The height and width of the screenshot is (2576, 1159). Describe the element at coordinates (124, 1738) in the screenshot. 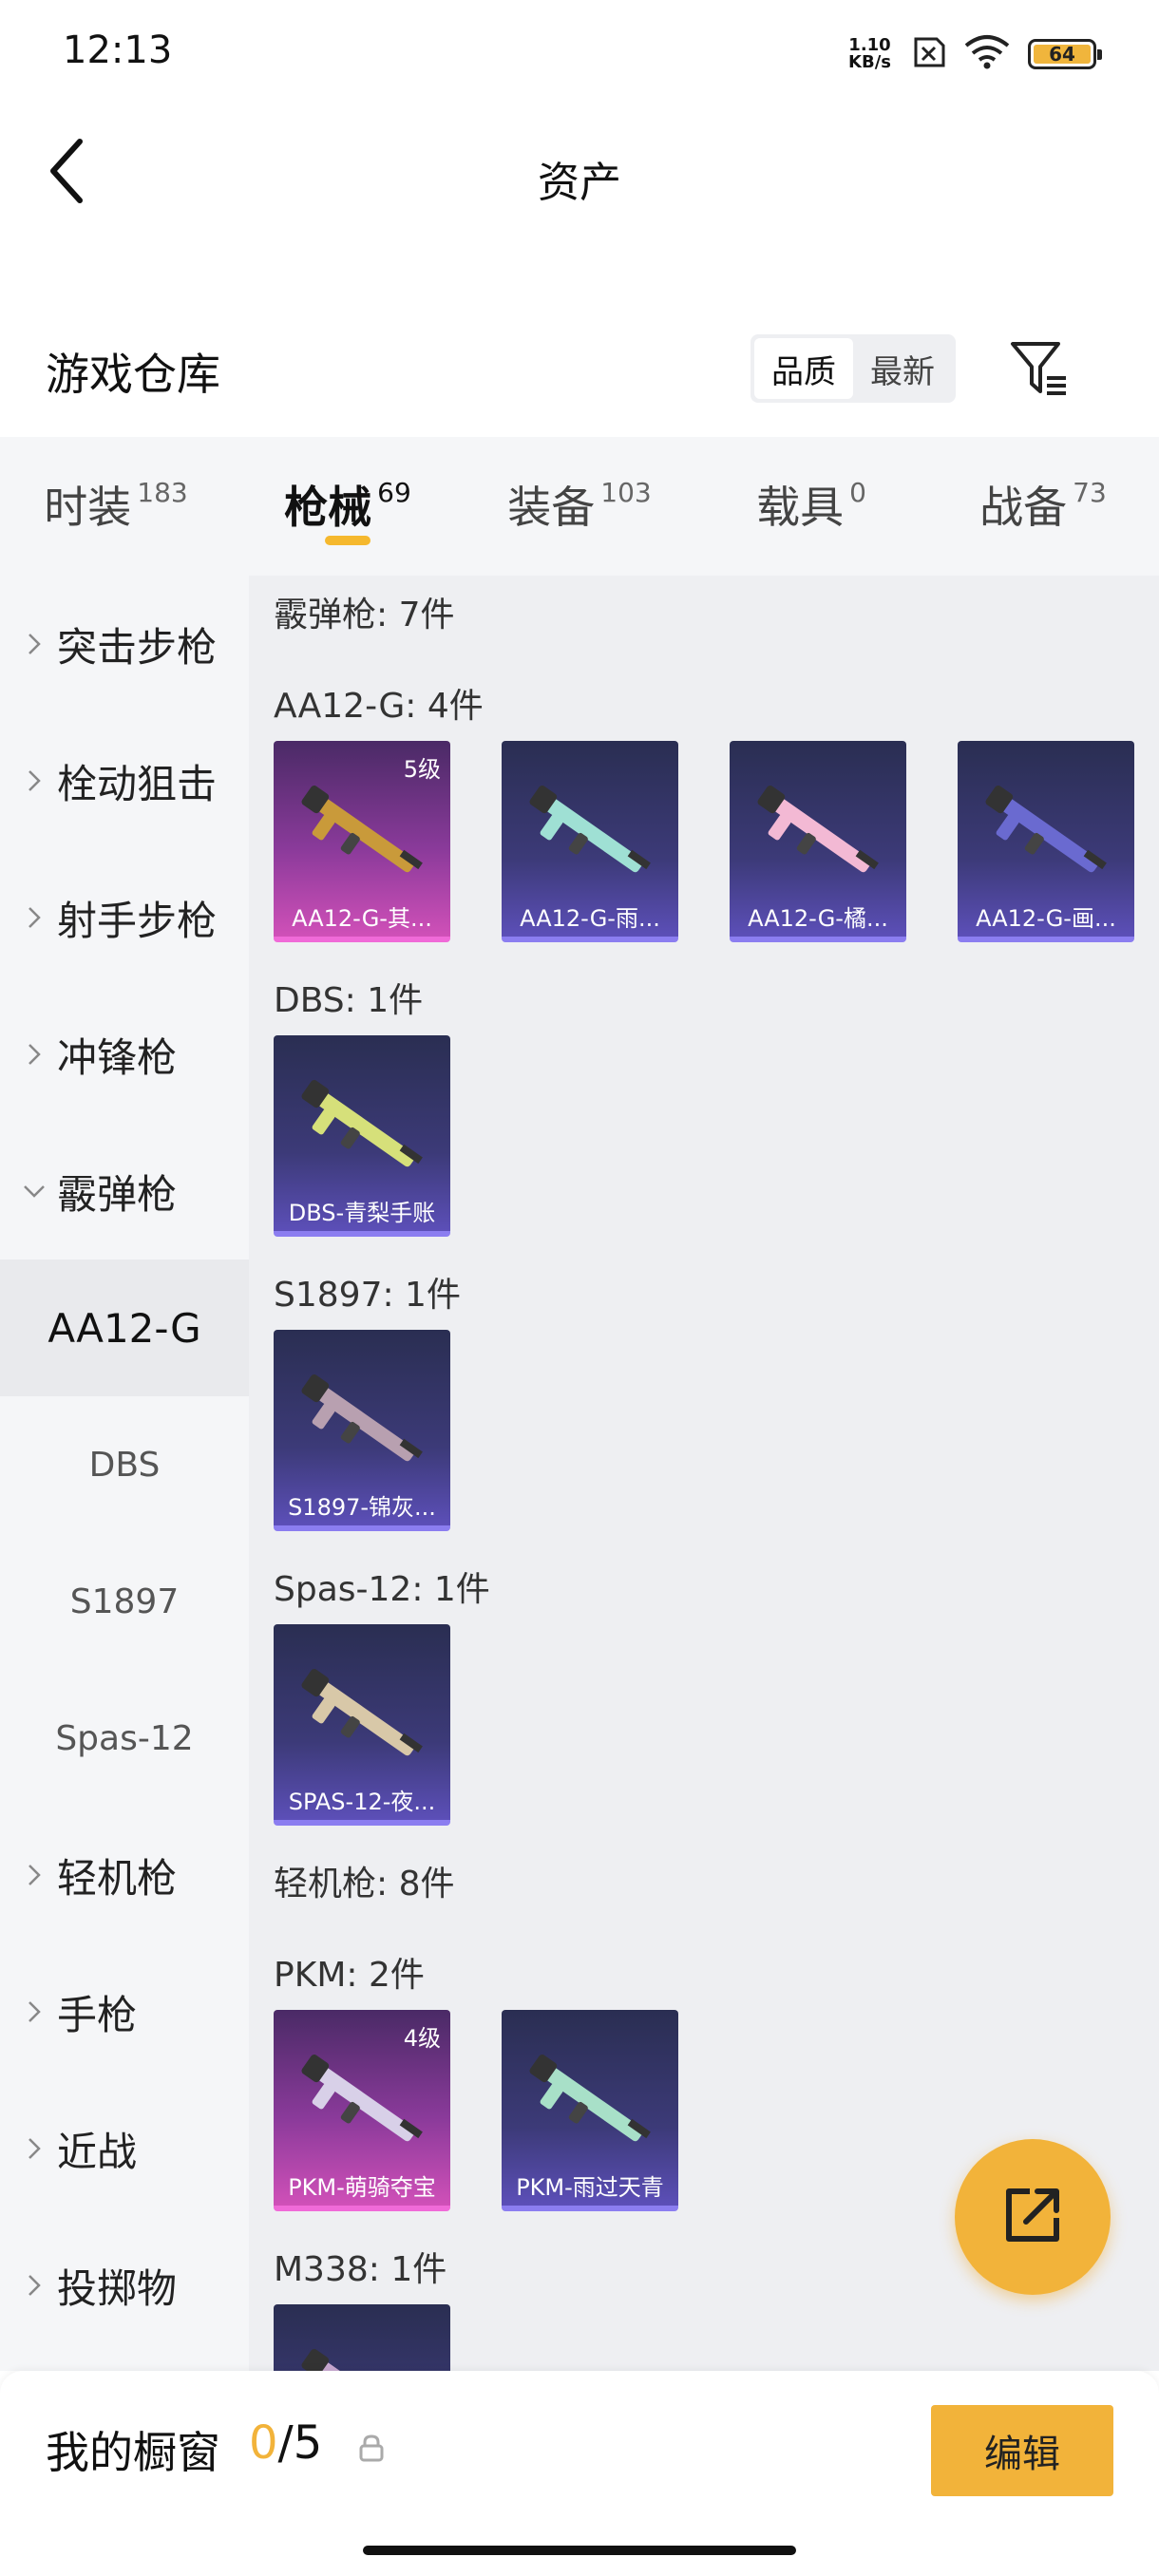

I see `sidebar-subitem-spas12: Spas-12` at that location.